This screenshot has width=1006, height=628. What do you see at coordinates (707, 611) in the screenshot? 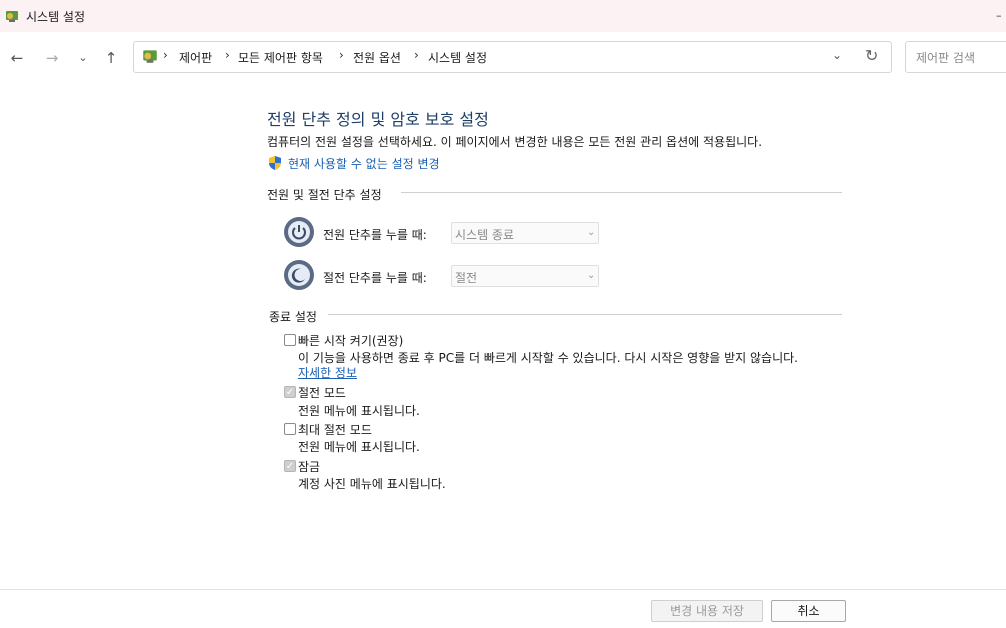
I see `save-changes-button: 변경 내용 저장` at bounding box center [707, 611].